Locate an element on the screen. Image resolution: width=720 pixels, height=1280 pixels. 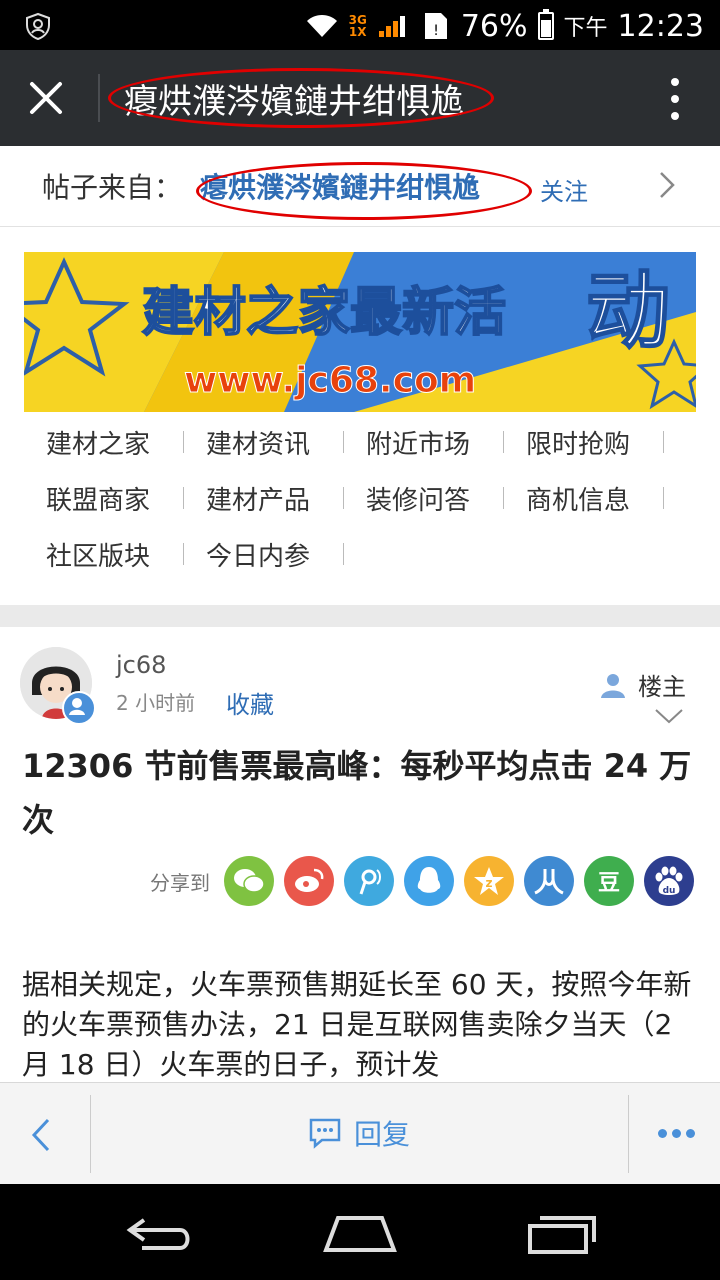
network-indicator: 3G 1X is located at coordinates (358, 26).